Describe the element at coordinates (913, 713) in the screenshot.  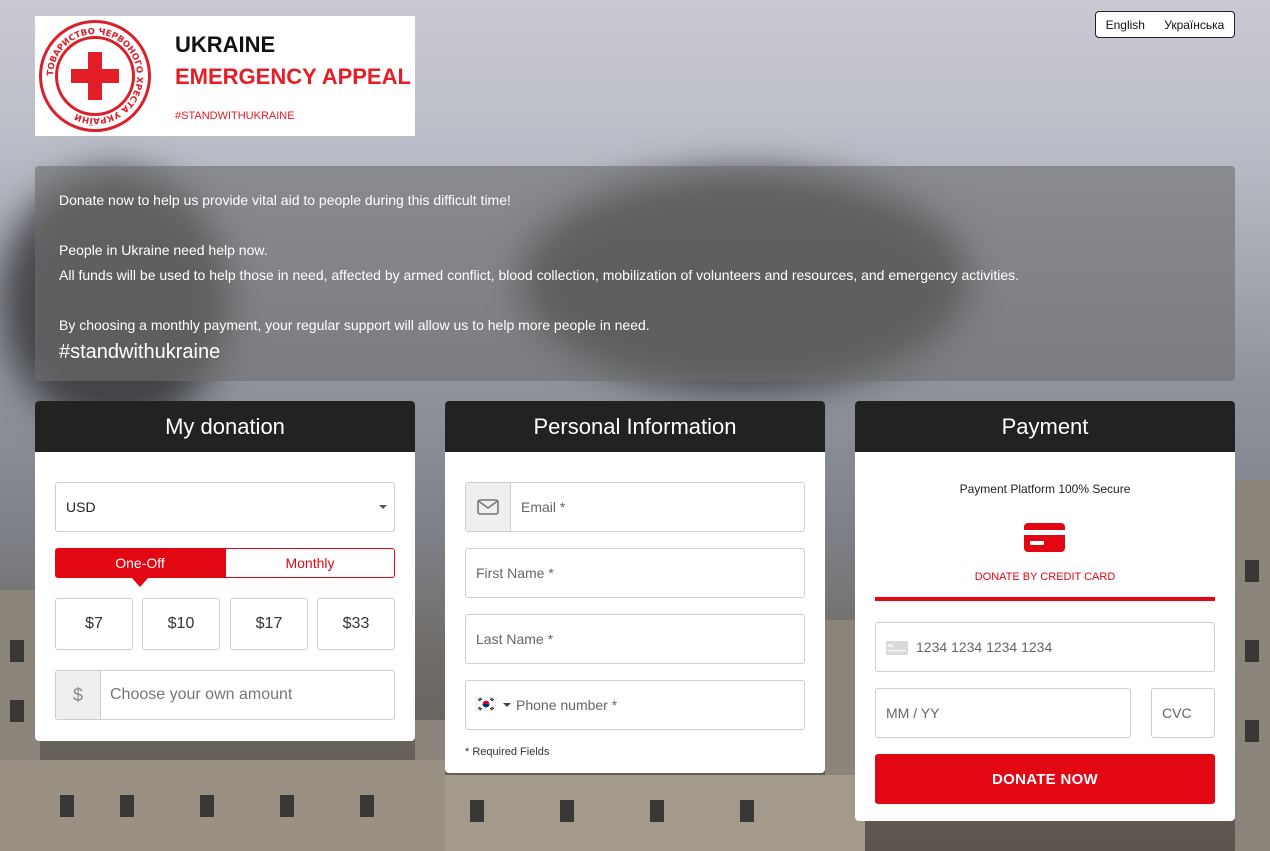
I see `expiry-placeholder: MM / YY` at that location.